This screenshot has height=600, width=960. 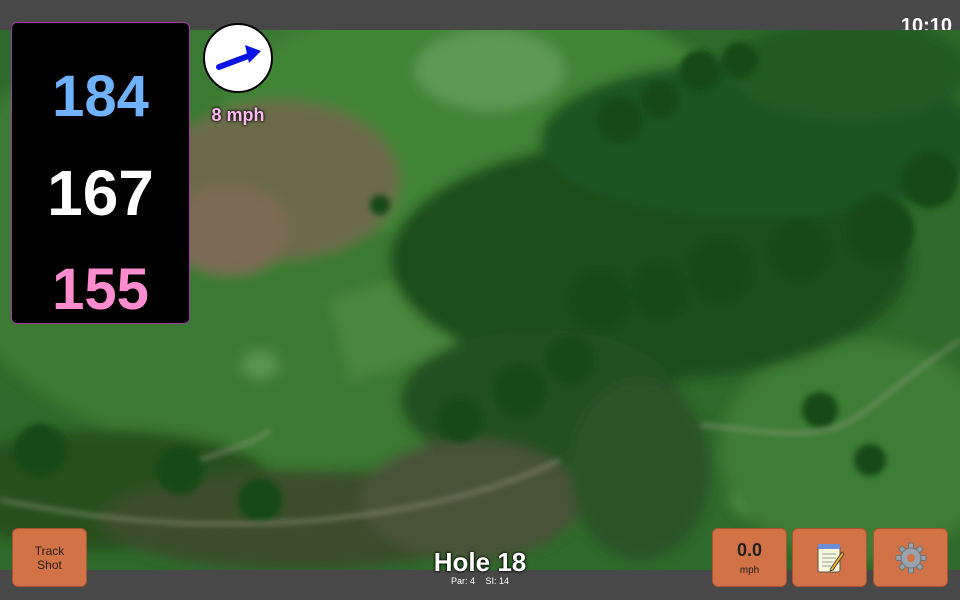 I want to click on gear-icon, so click(x=910, y=557).